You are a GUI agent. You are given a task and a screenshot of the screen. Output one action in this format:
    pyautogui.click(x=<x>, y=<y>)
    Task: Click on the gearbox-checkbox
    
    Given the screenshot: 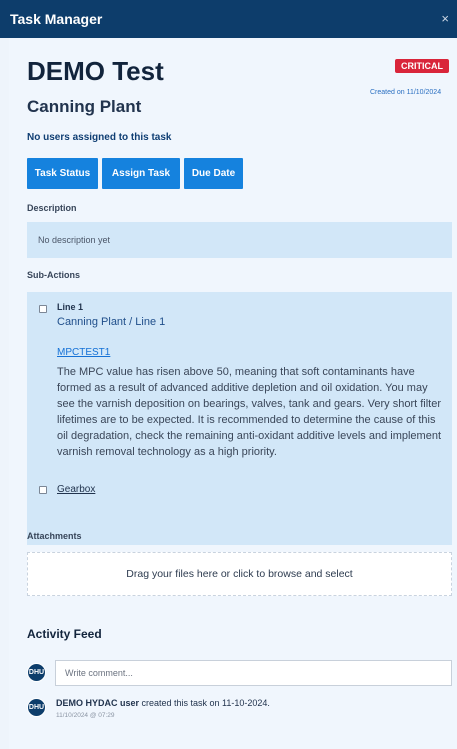 What is the action you would take?
    pyautogui.click(x=43, y=490)
    